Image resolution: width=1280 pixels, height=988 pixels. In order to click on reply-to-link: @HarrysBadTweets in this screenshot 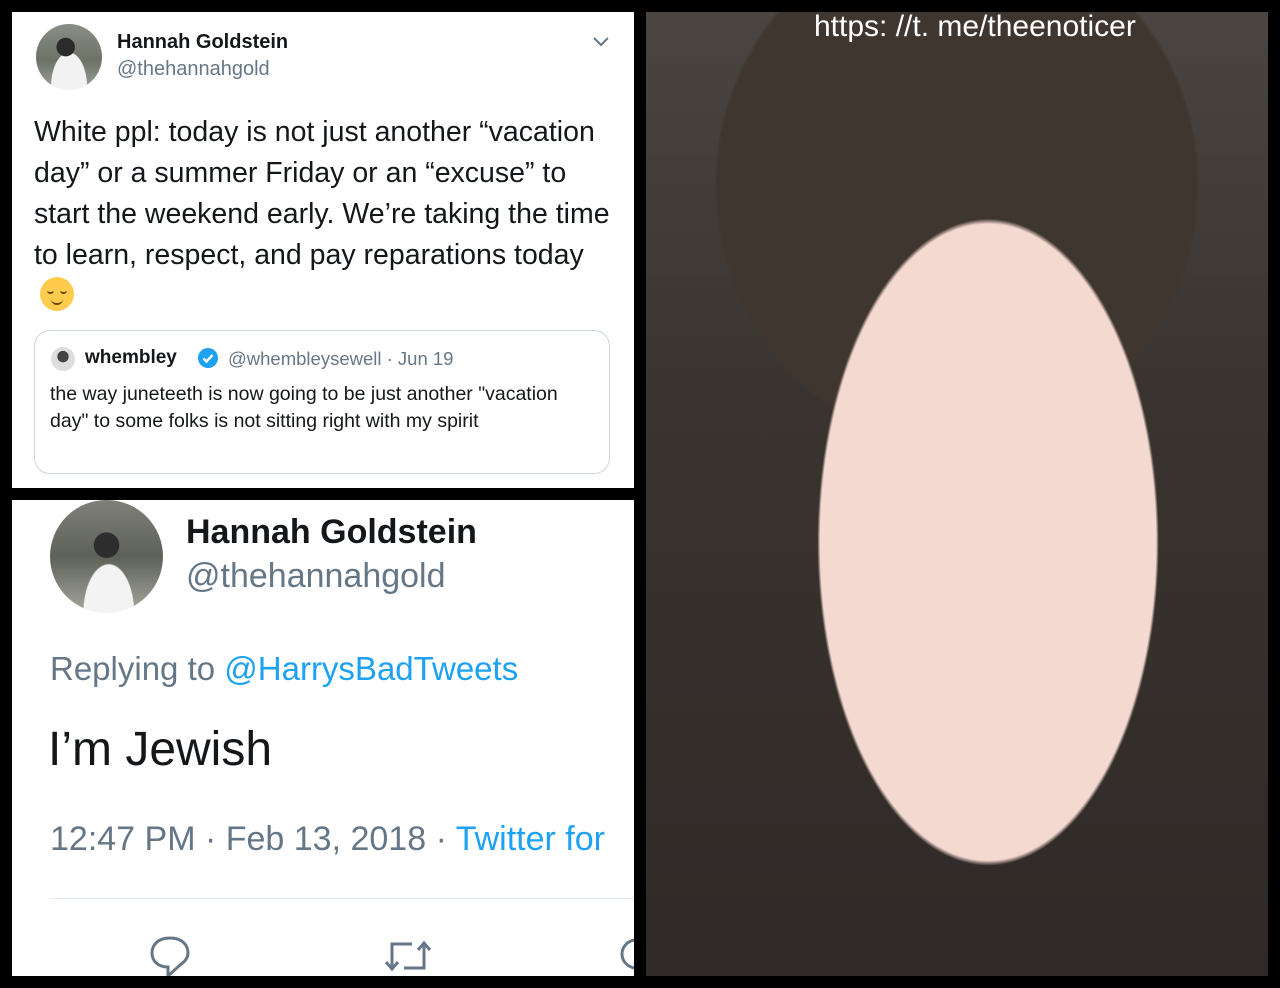, I will do `click(371, 668)`.